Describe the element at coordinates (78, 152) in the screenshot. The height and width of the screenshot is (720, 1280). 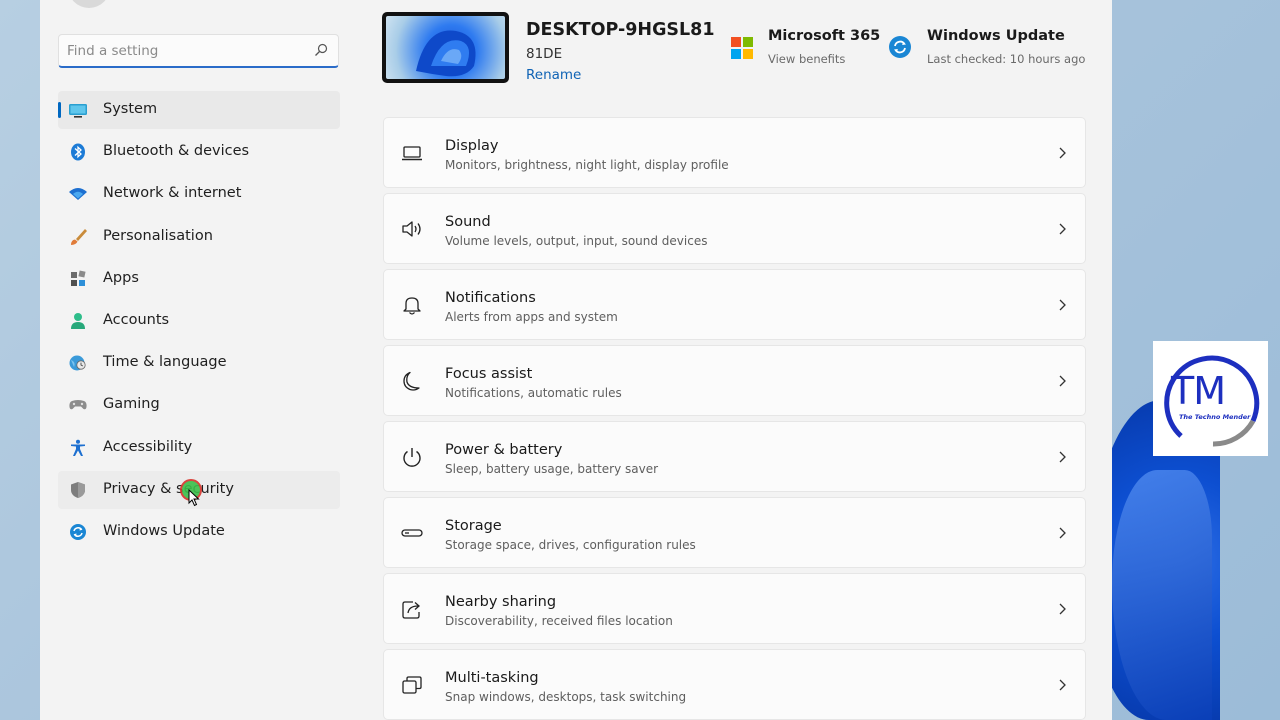
I see `bluetooth-icon` at that location.